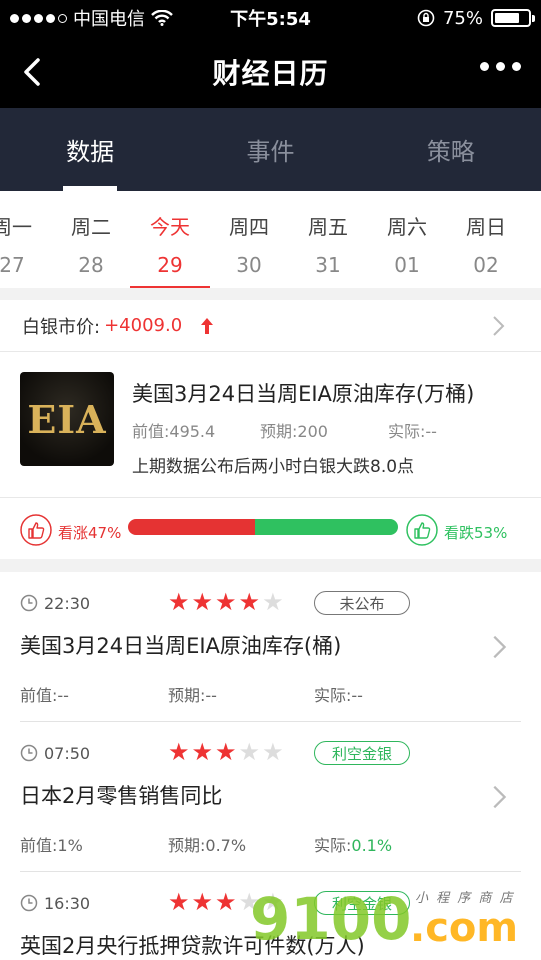 This screenshot has height=960, width=541. What do you see at coordinates (407, 227) in the screenshot?
I see `day-weekday: 周六` at bounding box center [407, 227].